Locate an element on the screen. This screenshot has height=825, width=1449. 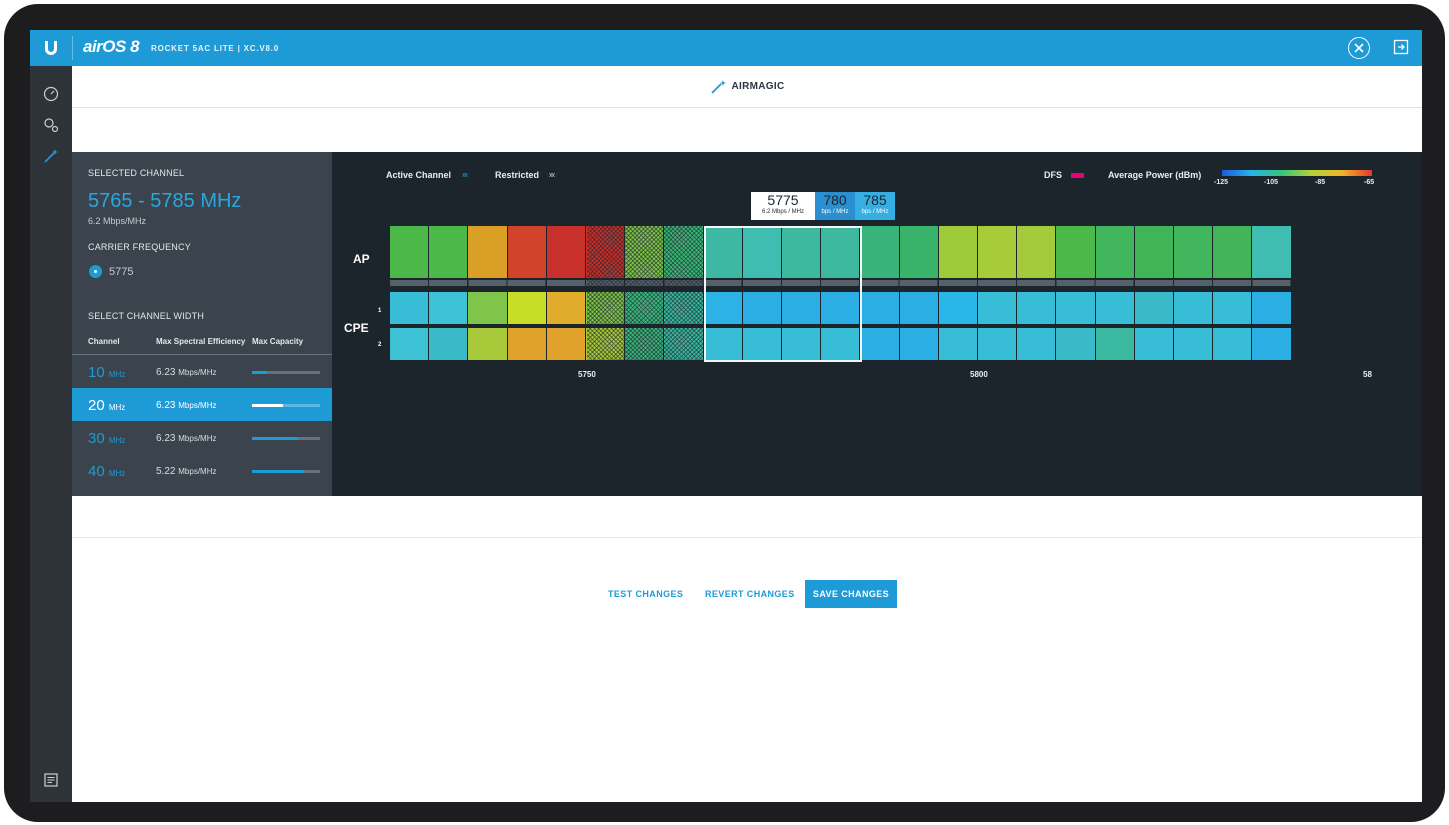
spectral-efficiency-value: 6.23 Mbps/MHz is located at coordinates (186, 438).